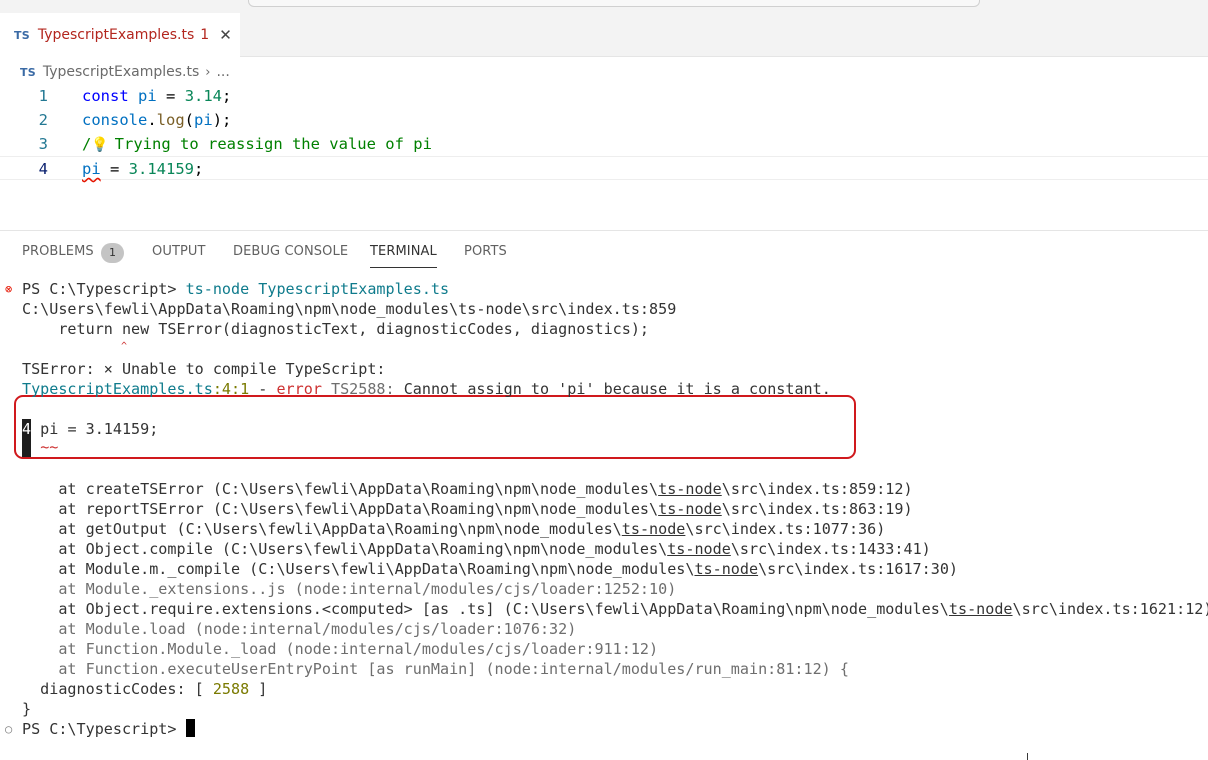 The image size is (1208, 760). I want to click on tab-typescriptexamples: TS TypescriptExamples.ts 1 ✕, so click(120, 35).